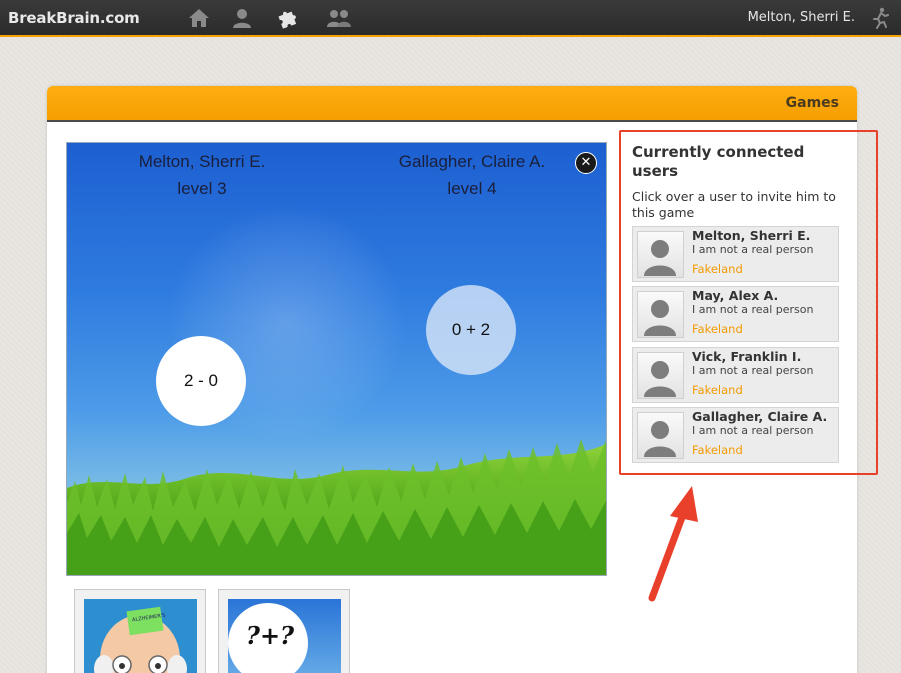 Image resolution: width=901 pixels, height=673 pixels. What do you see at coordinates (748, 302) in the screenshot?
I see `annotation-highlight-box` at bounding box center [748, 302].